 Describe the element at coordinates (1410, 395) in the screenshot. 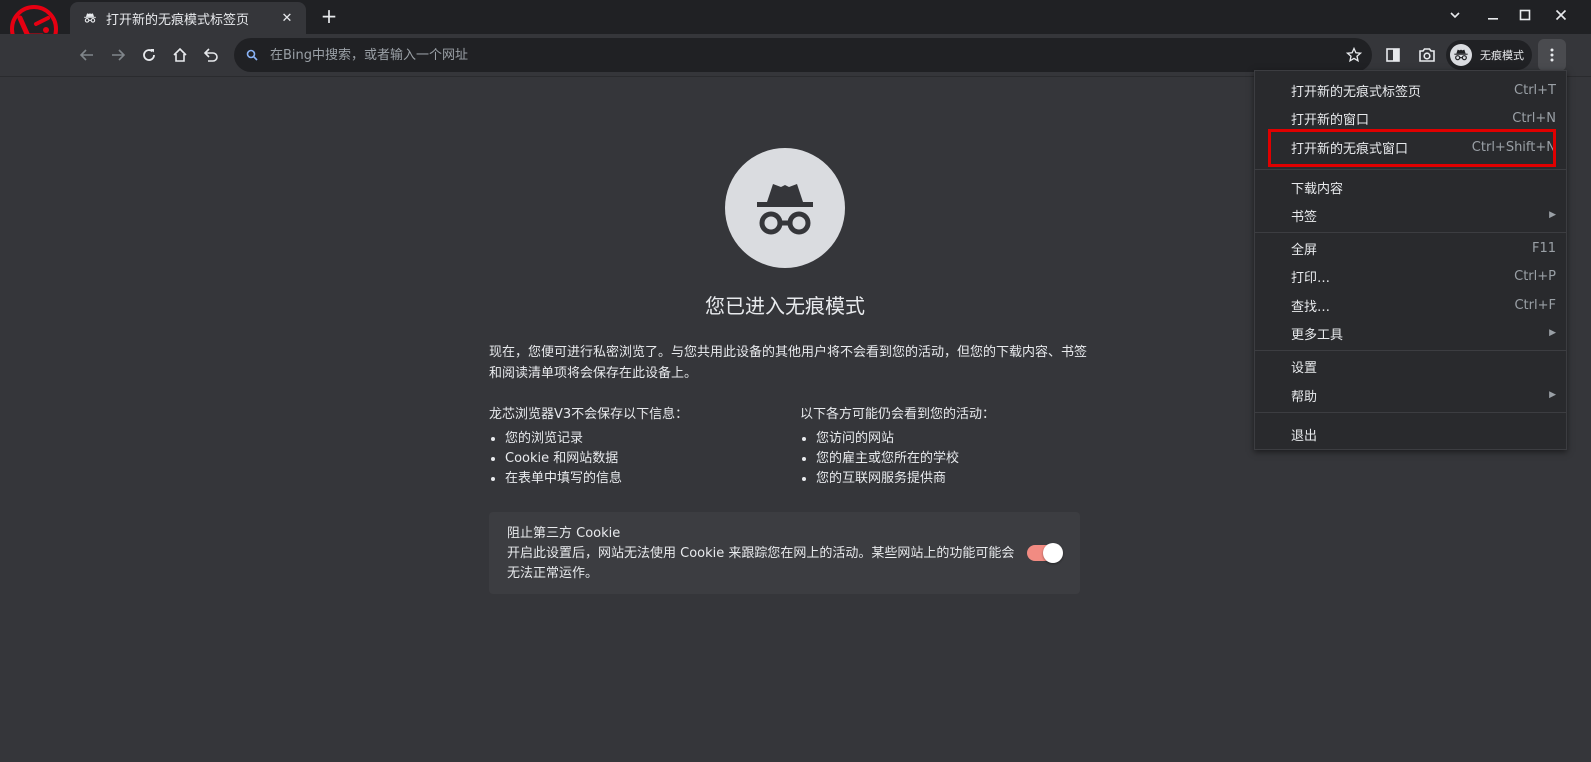

I see `menu-item-help: 帮助 ▶` at that location.